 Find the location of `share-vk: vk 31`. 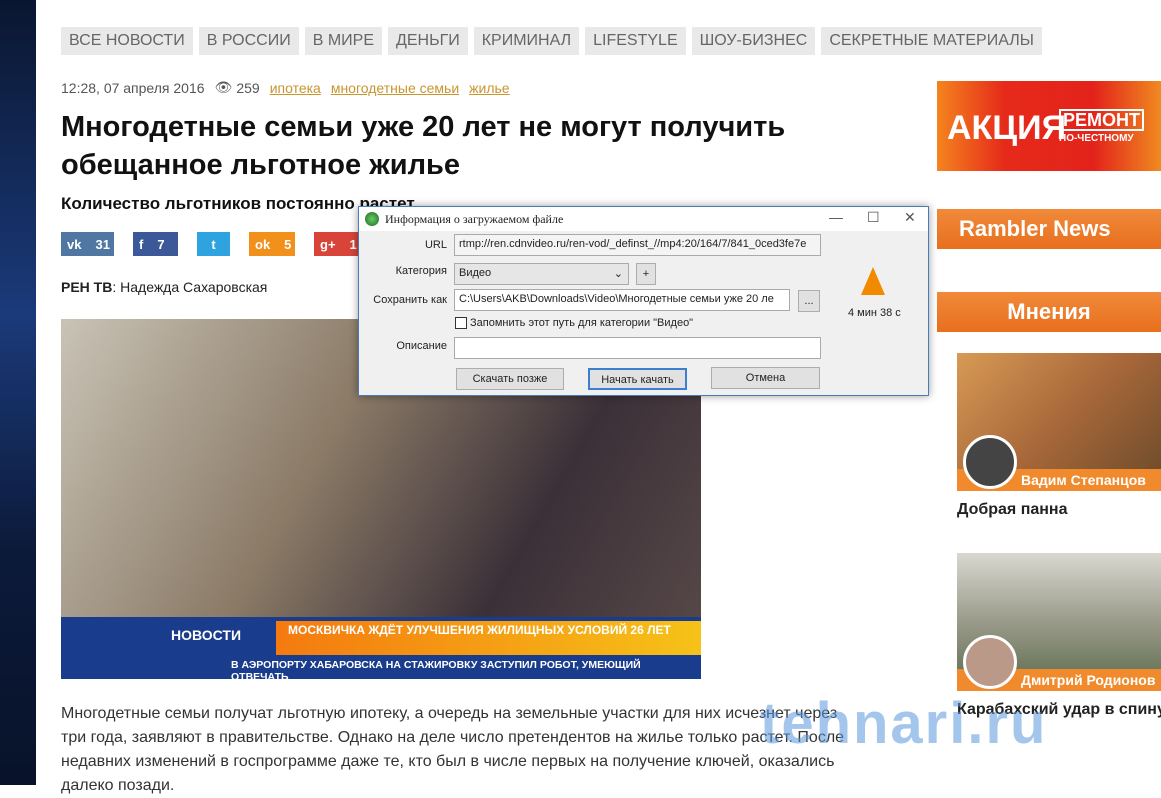

share-vk: vk 31 is located at coordinates (87, 244).